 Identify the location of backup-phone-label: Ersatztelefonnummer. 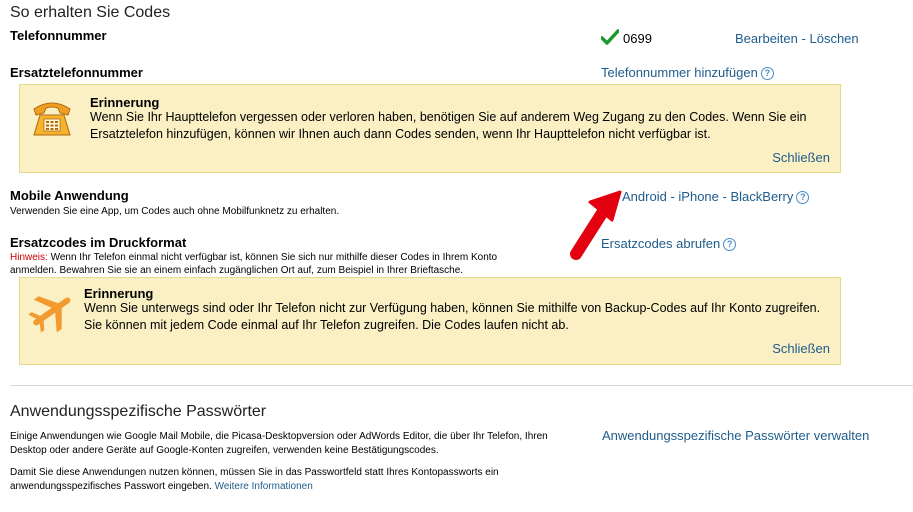
(76, 72).